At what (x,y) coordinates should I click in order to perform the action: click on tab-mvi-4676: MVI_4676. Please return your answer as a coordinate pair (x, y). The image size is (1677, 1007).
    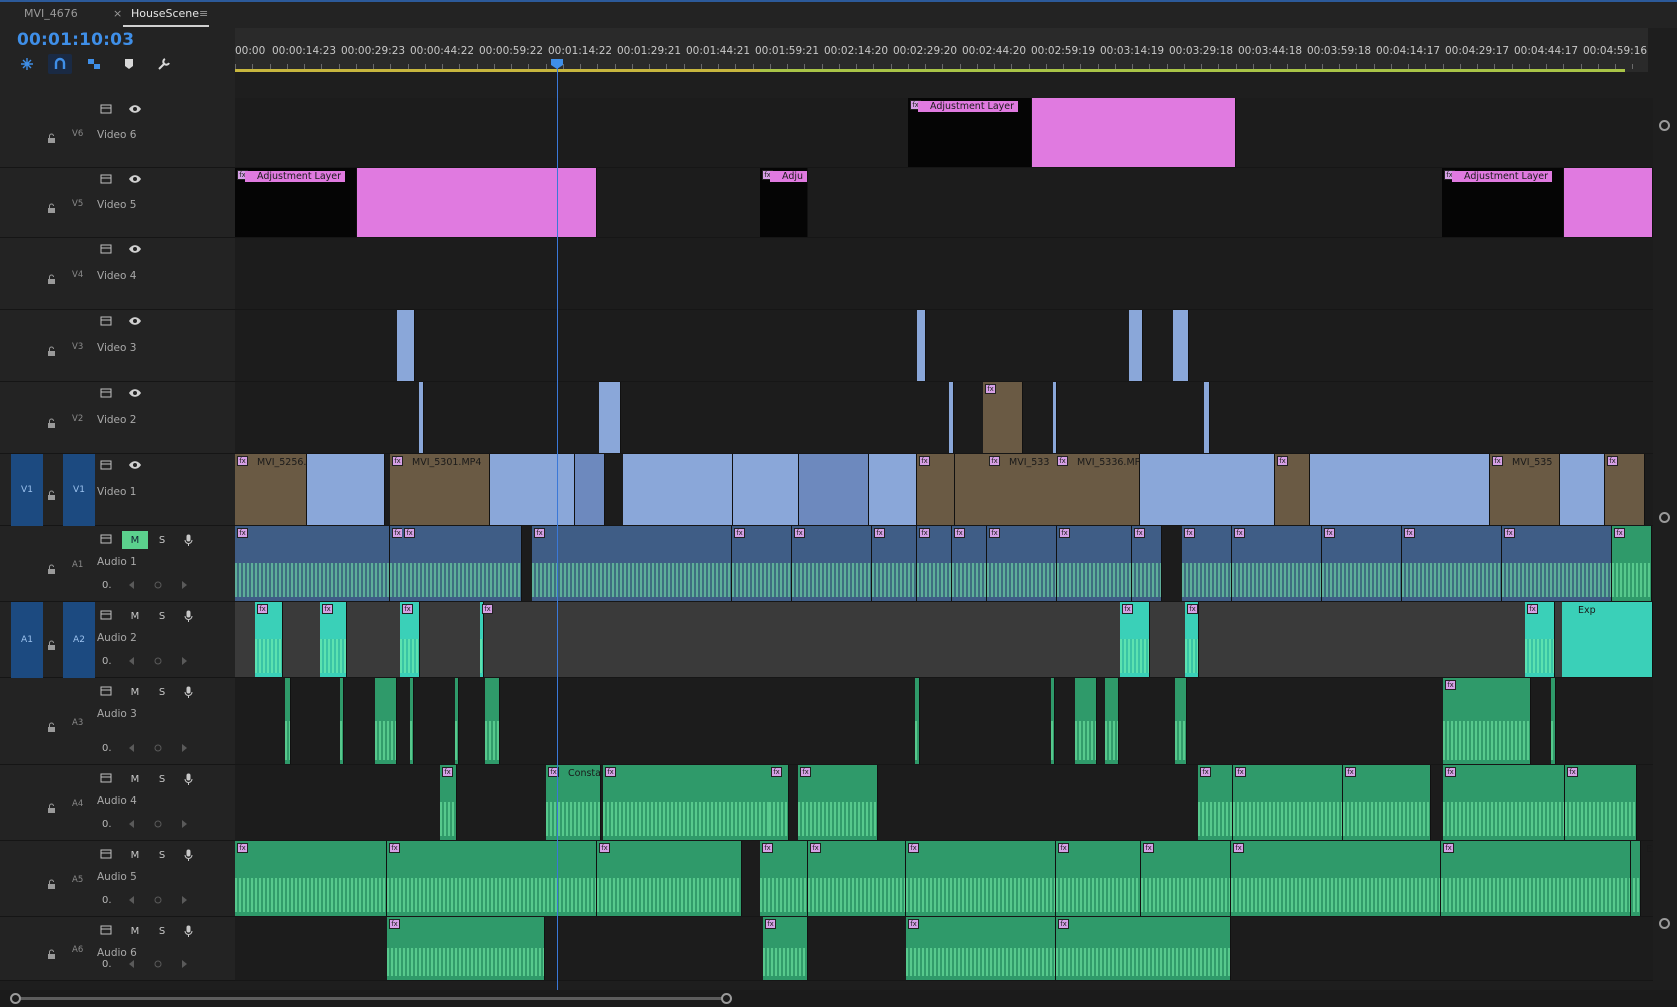
    Looking at the image, I should click on (51, 13).